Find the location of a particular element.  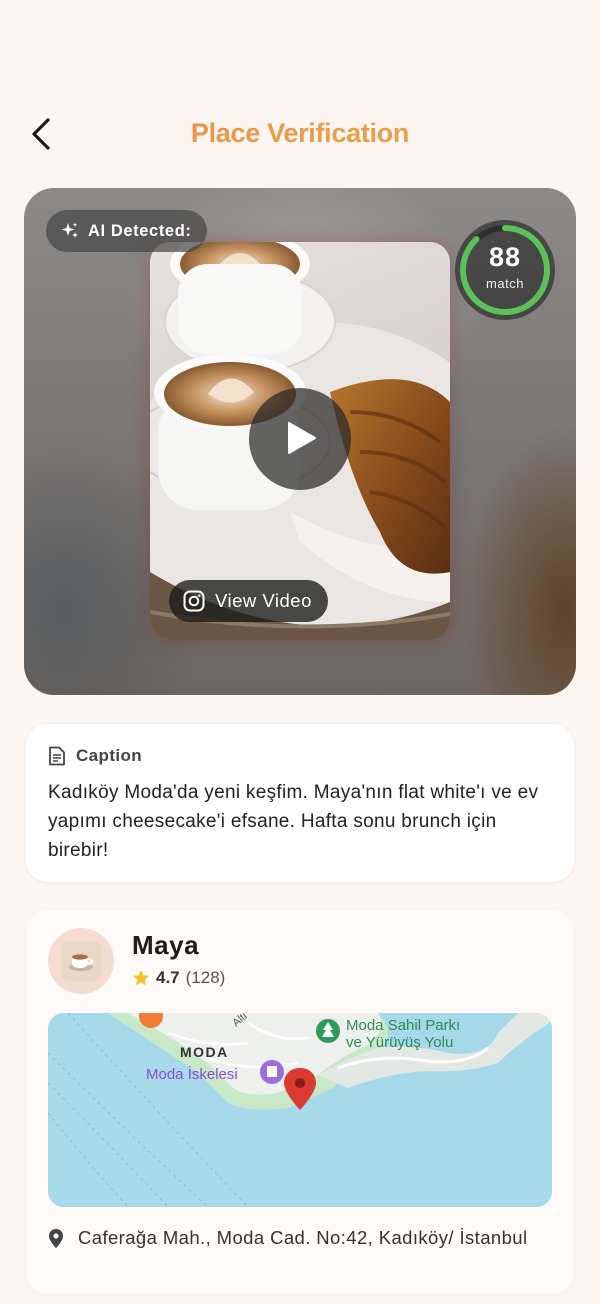

map-park-label-2: ve Yürüyüş Yolu is located at coordinates (399, 1042).